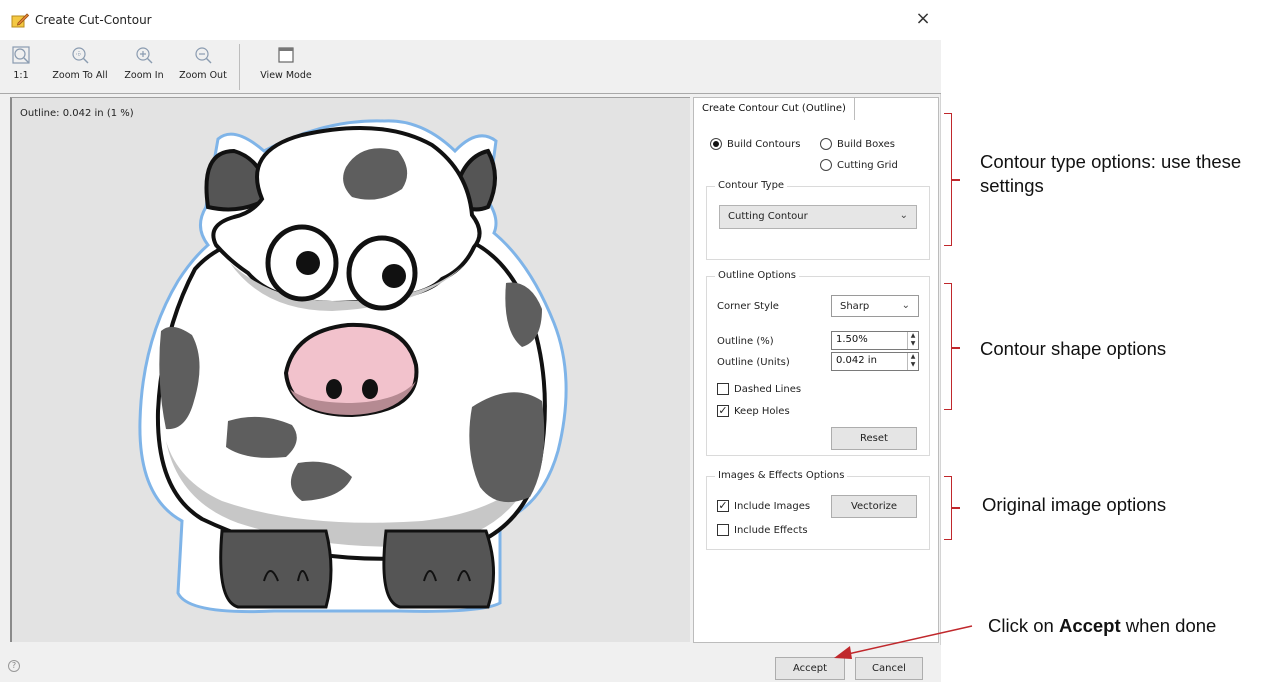 This screenshot has height=682, width=1279. I want to click on original-image-annotation: Original image options, so click(1074, 504).